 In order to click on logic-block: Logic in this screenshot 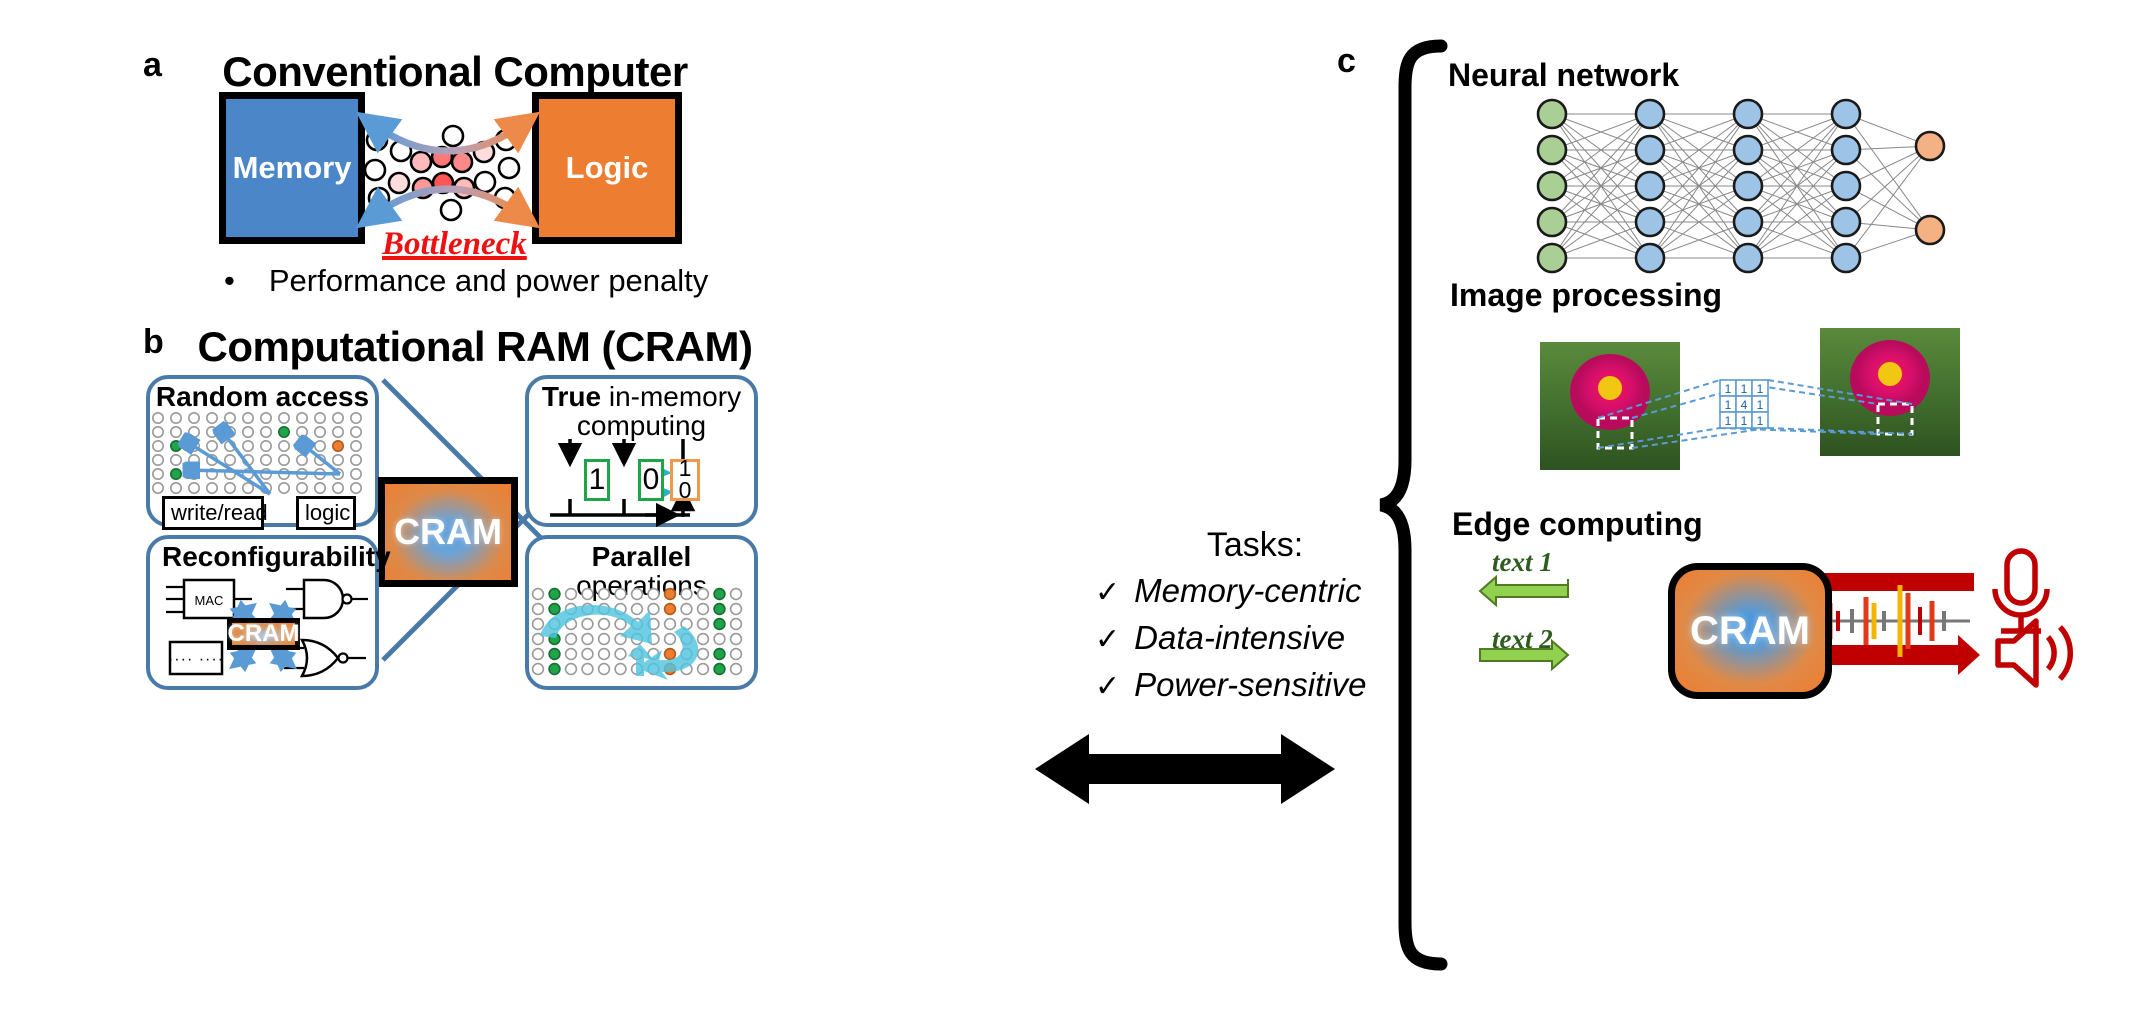, I will do `click(607, 168)`.